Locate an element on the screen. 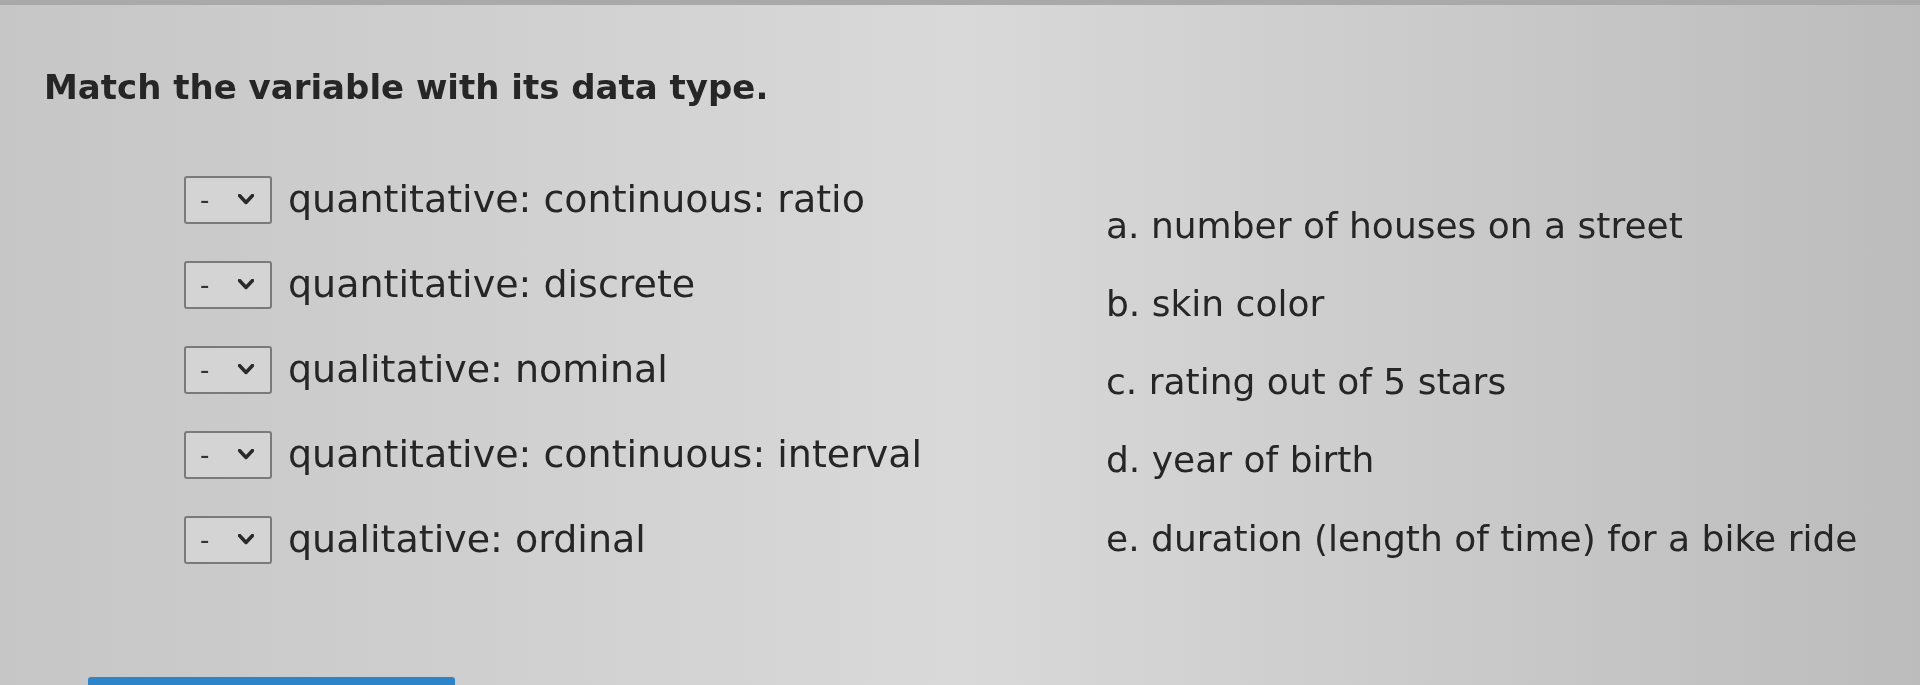  variable-label: quantitative: continuous: interval is located at coordinates (605, 455).